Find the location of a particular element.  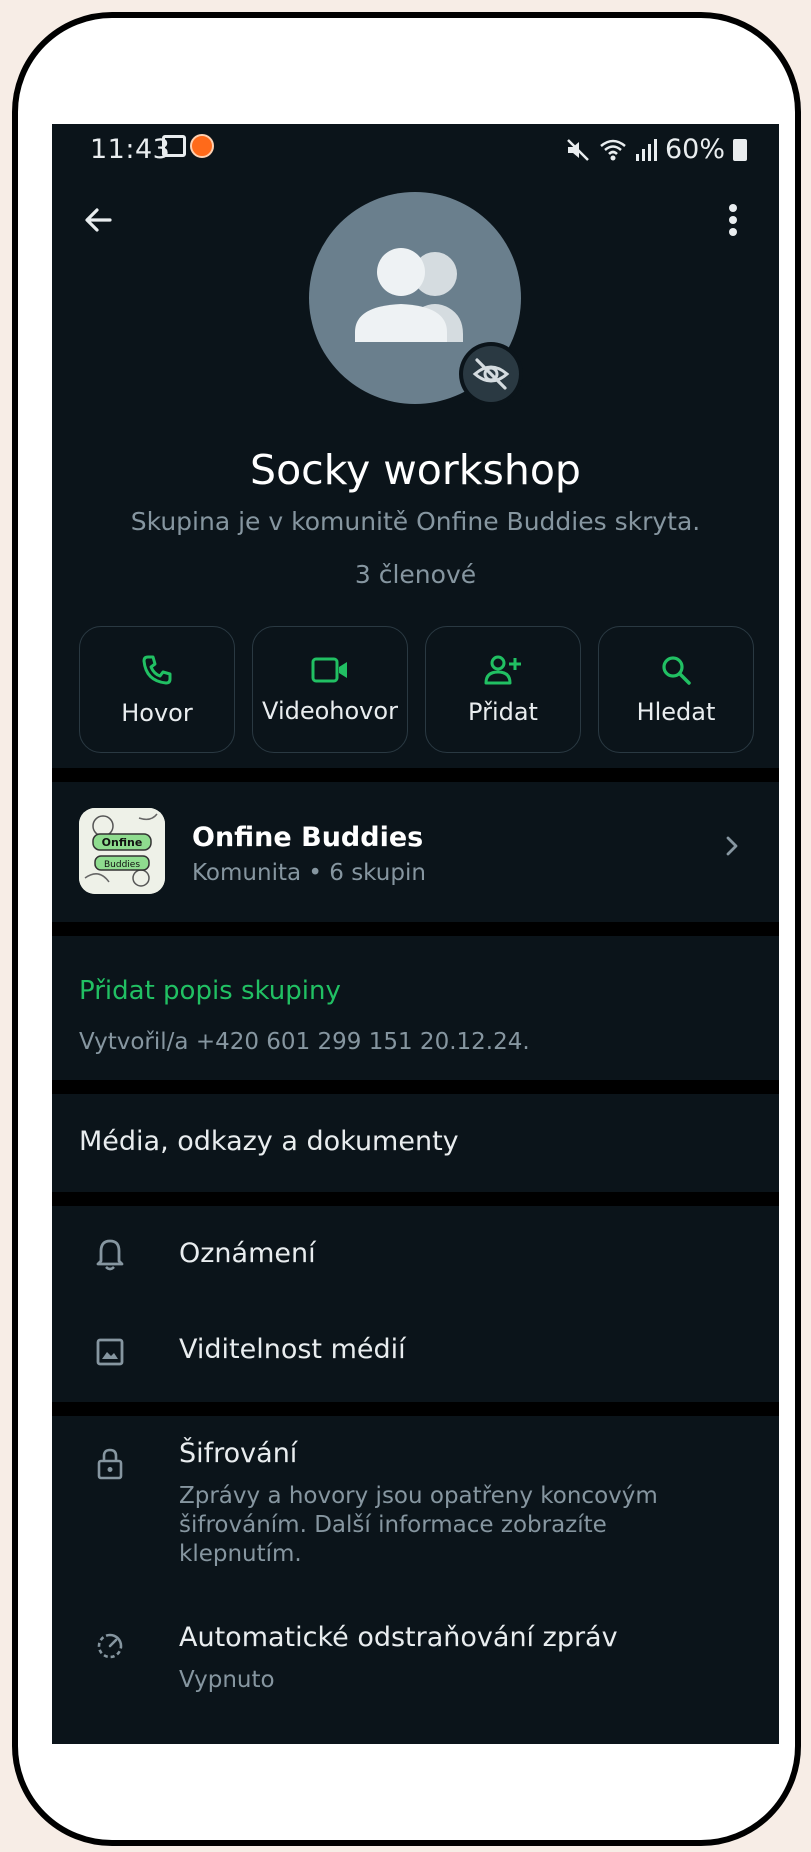

mute-icon is located at coordinates (578, 149).